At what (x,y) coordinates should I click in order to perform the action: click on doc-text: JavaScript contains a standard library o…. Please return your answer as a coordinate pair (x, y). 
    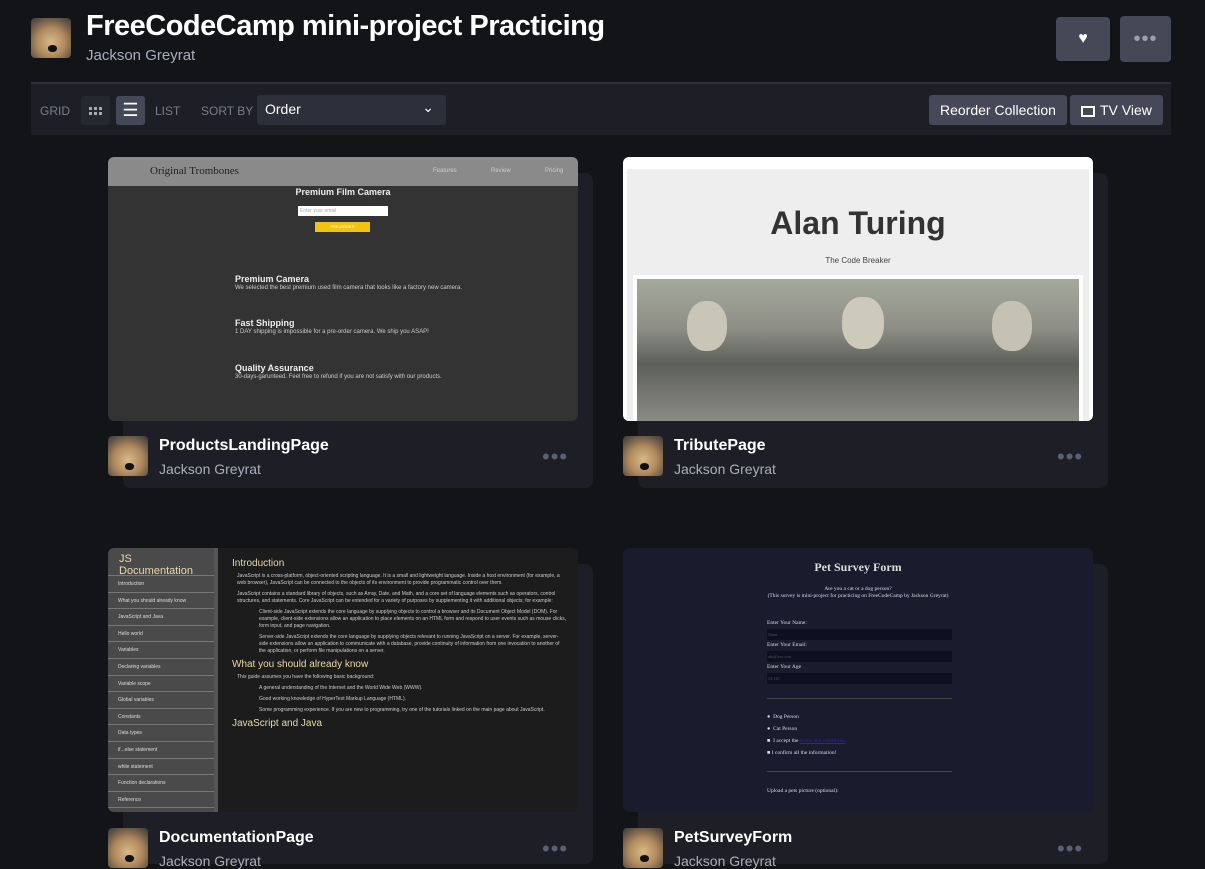
    Looking at the image, I should click on (396, 597).